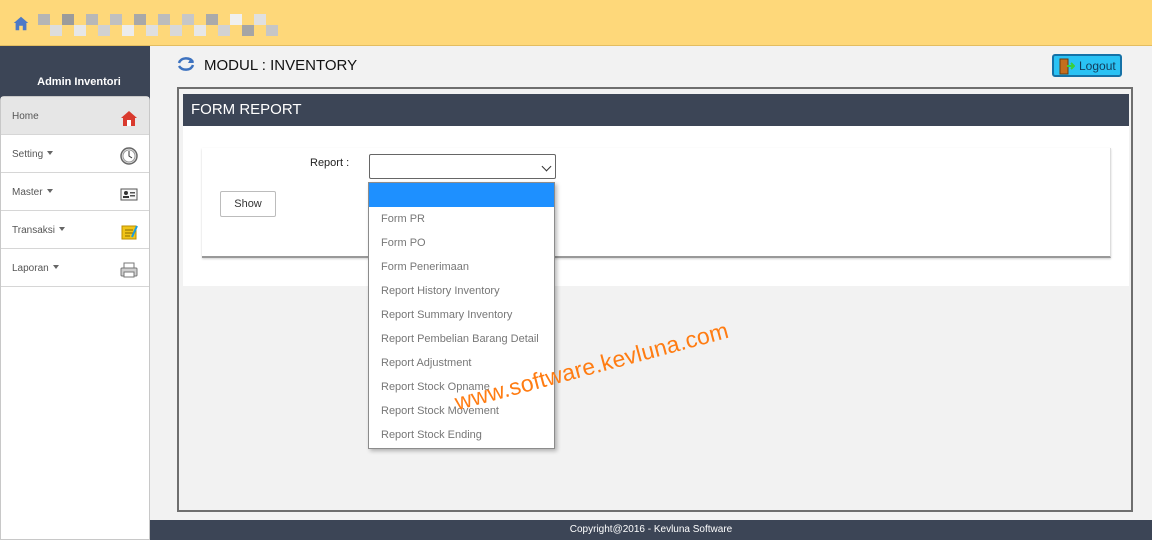  What do you see at coordinates (75, 116) in the screenshot?
I see `sidebar-item-home: Home` at bounding box center [75, 116].